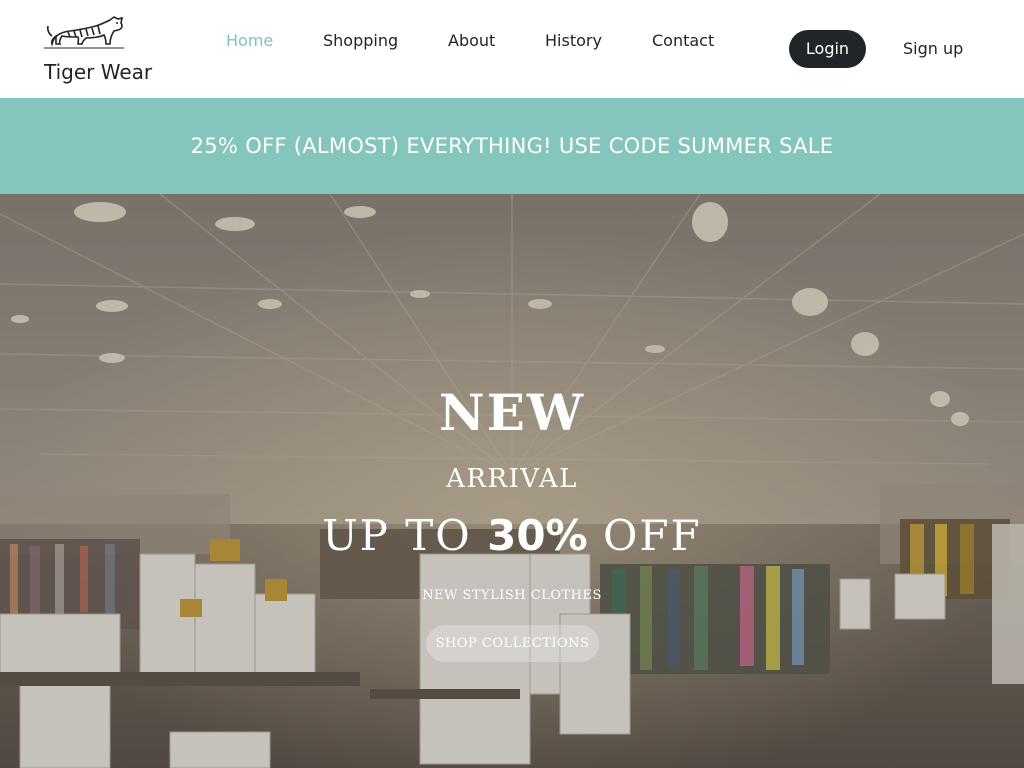  Describe the element at coordinates (537, 535) in the screenshot. I see `offer-percent: 30%` at that location.